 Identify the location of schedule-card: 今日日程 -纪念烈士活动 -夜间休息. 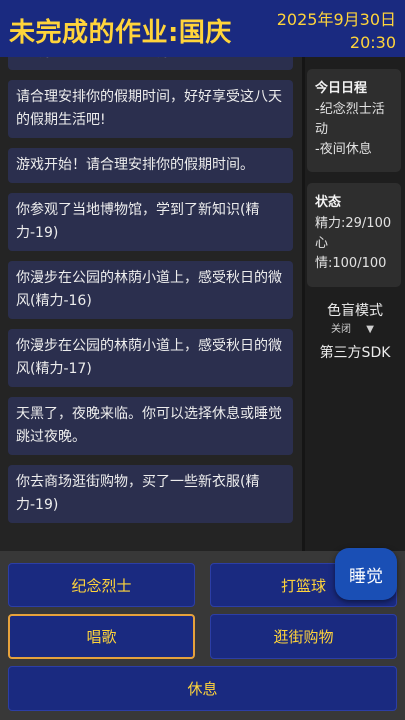
(354, 120).